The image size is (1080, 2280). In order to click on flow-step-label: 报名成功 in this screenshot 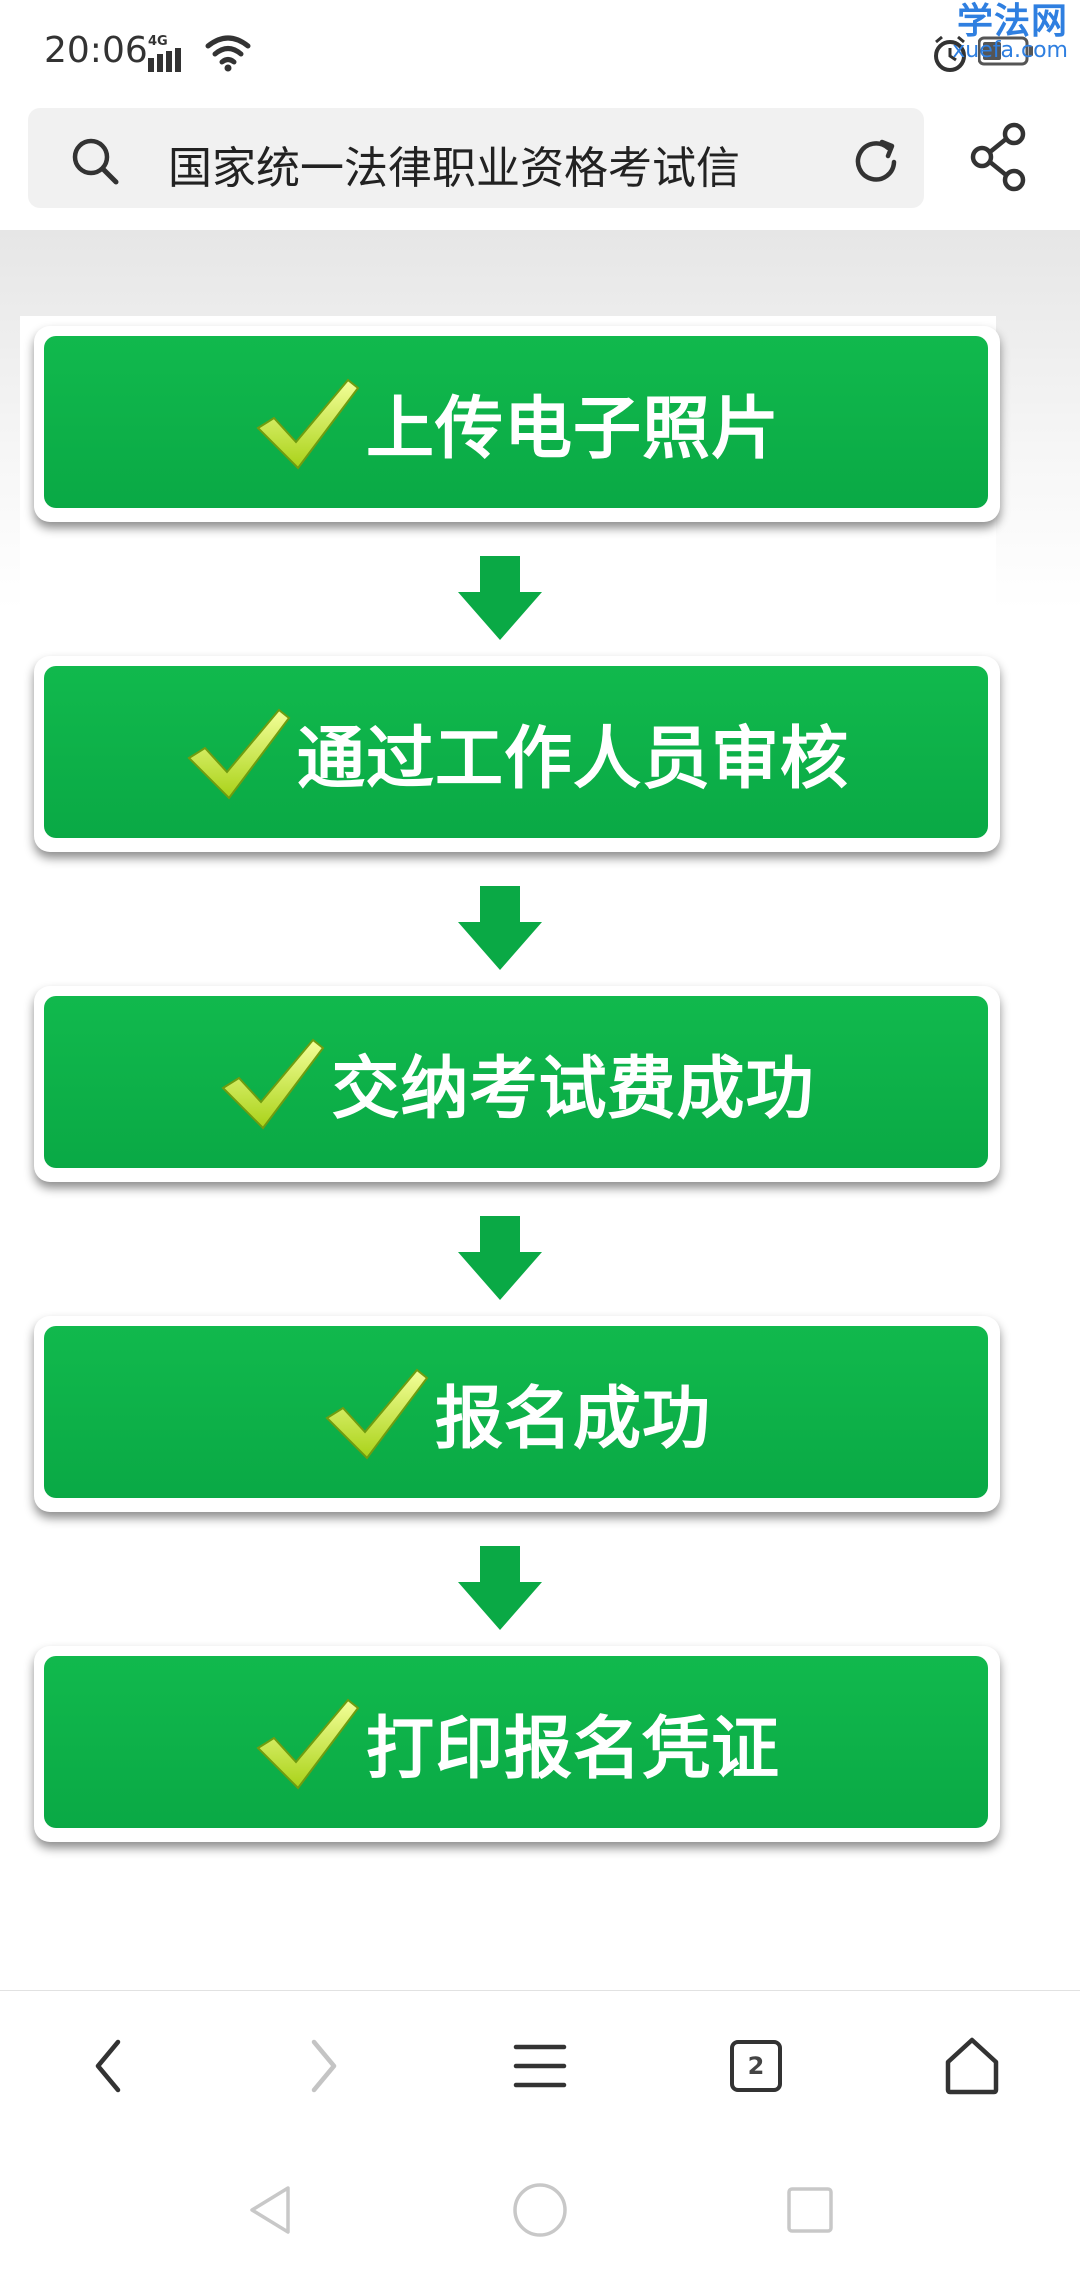, I will do `click(572, 1419)`.